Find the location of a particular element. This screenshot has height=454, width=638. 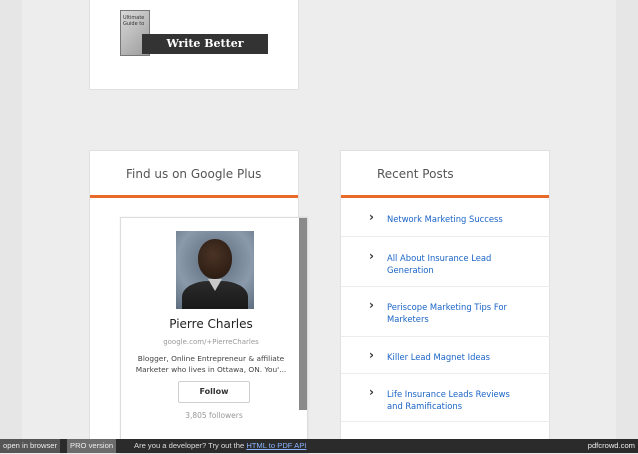

recent-post-item: › Periscope Marketing Tips For Marketers is located at coordinates (446, 312).